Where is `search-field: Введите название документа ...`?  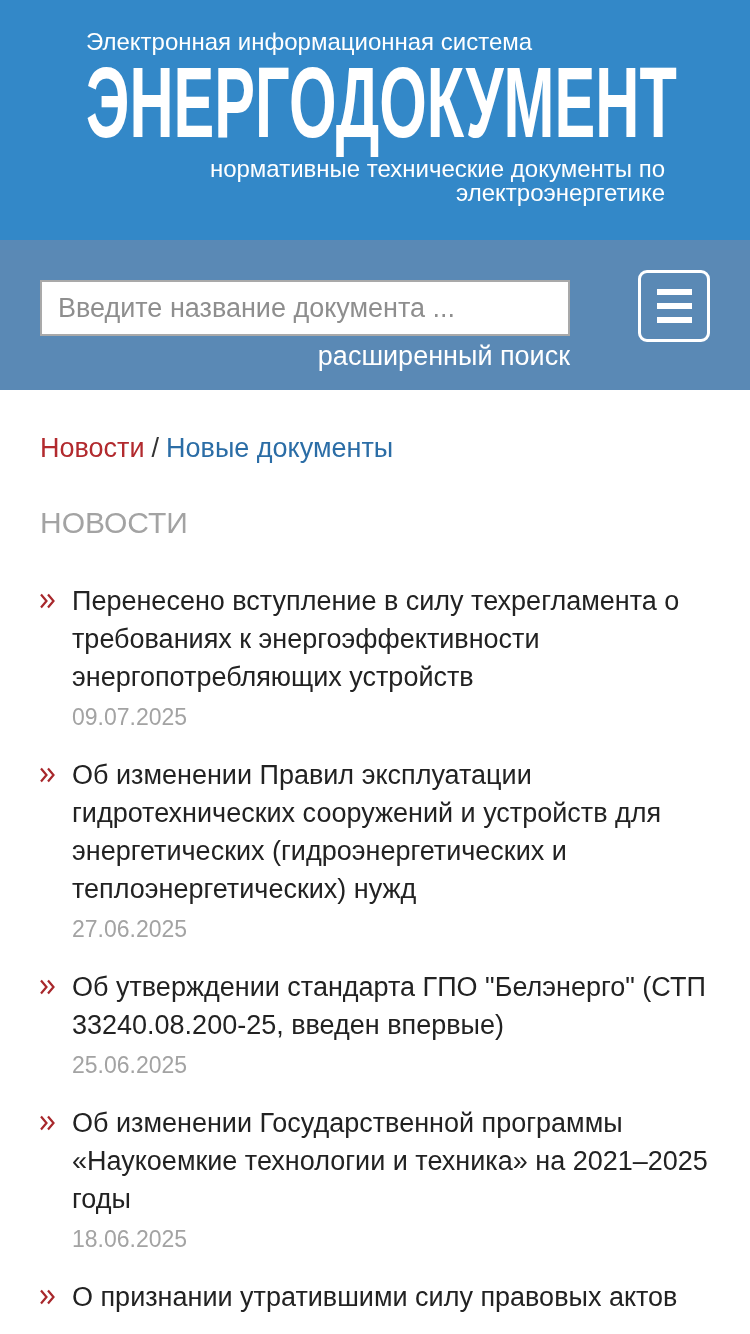 search-field: Введите название документа ... is located at coordinates (305, 308).